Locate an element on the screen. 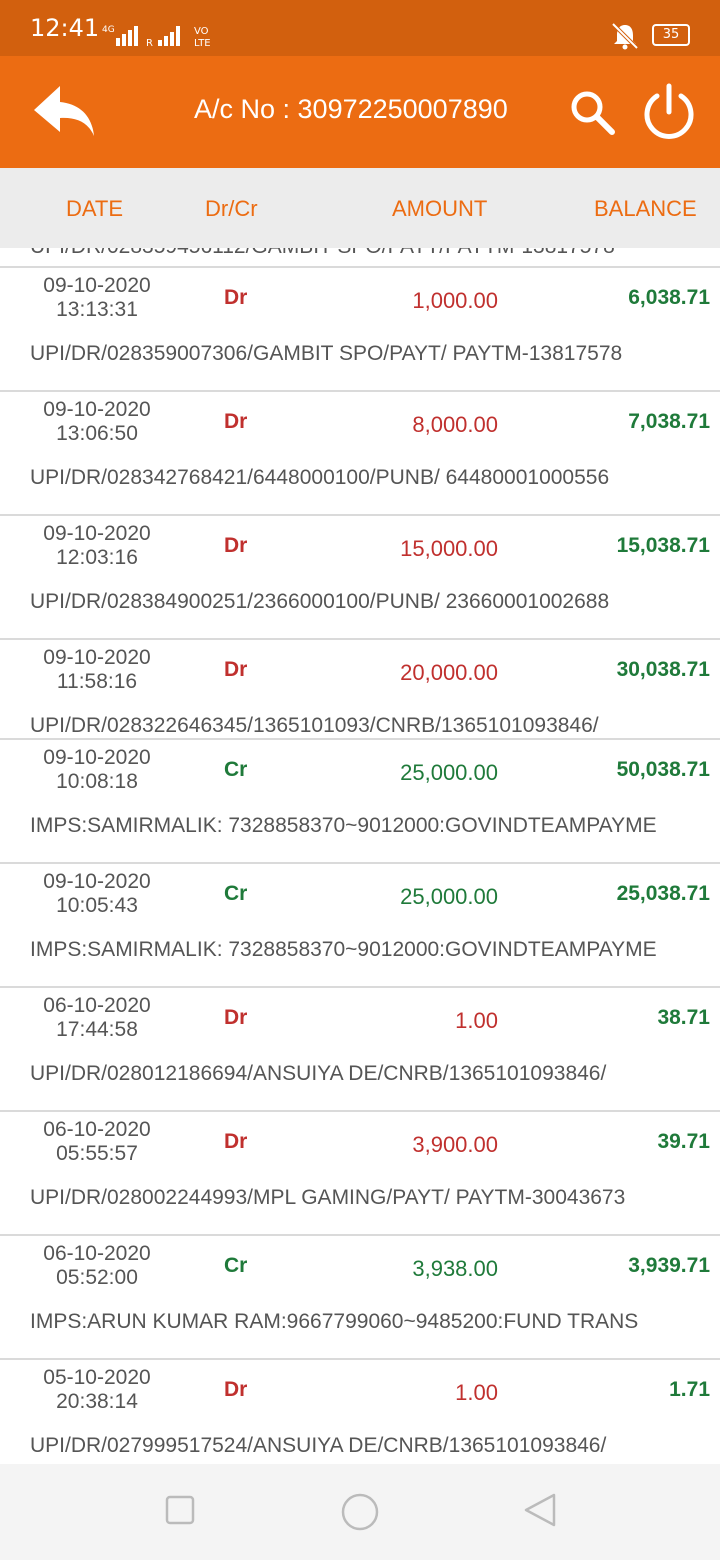  mute-bell-icon is located at coordinates (625, 36).